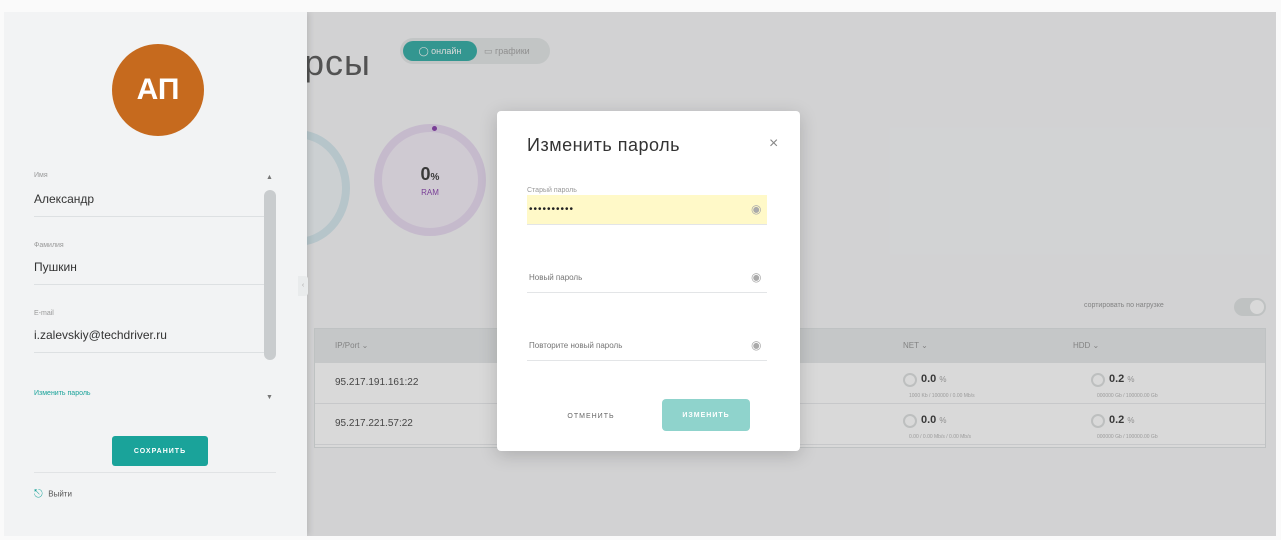 The image size is (1281, 540). What do you see at coordinates (270, 275) in the screenshot?
I see `scrollbar-thumb` at bounding box center [270, 275].